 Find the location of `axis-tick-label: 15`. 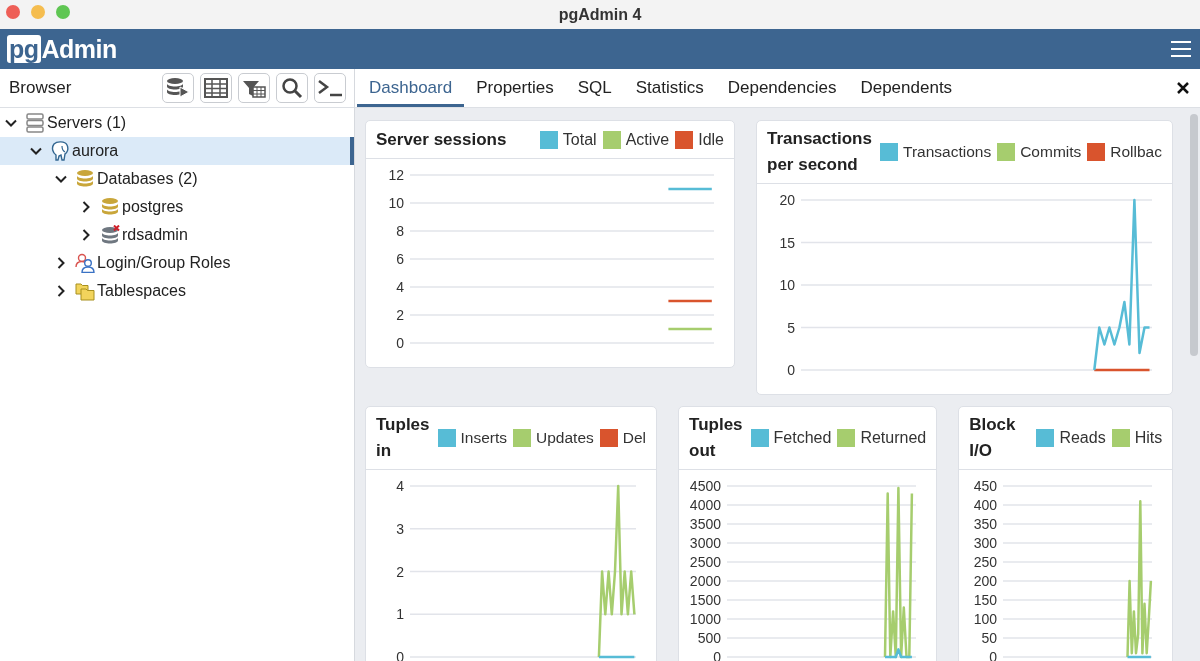

axis-tick-label: 15 is located at coordinates (787, 242).